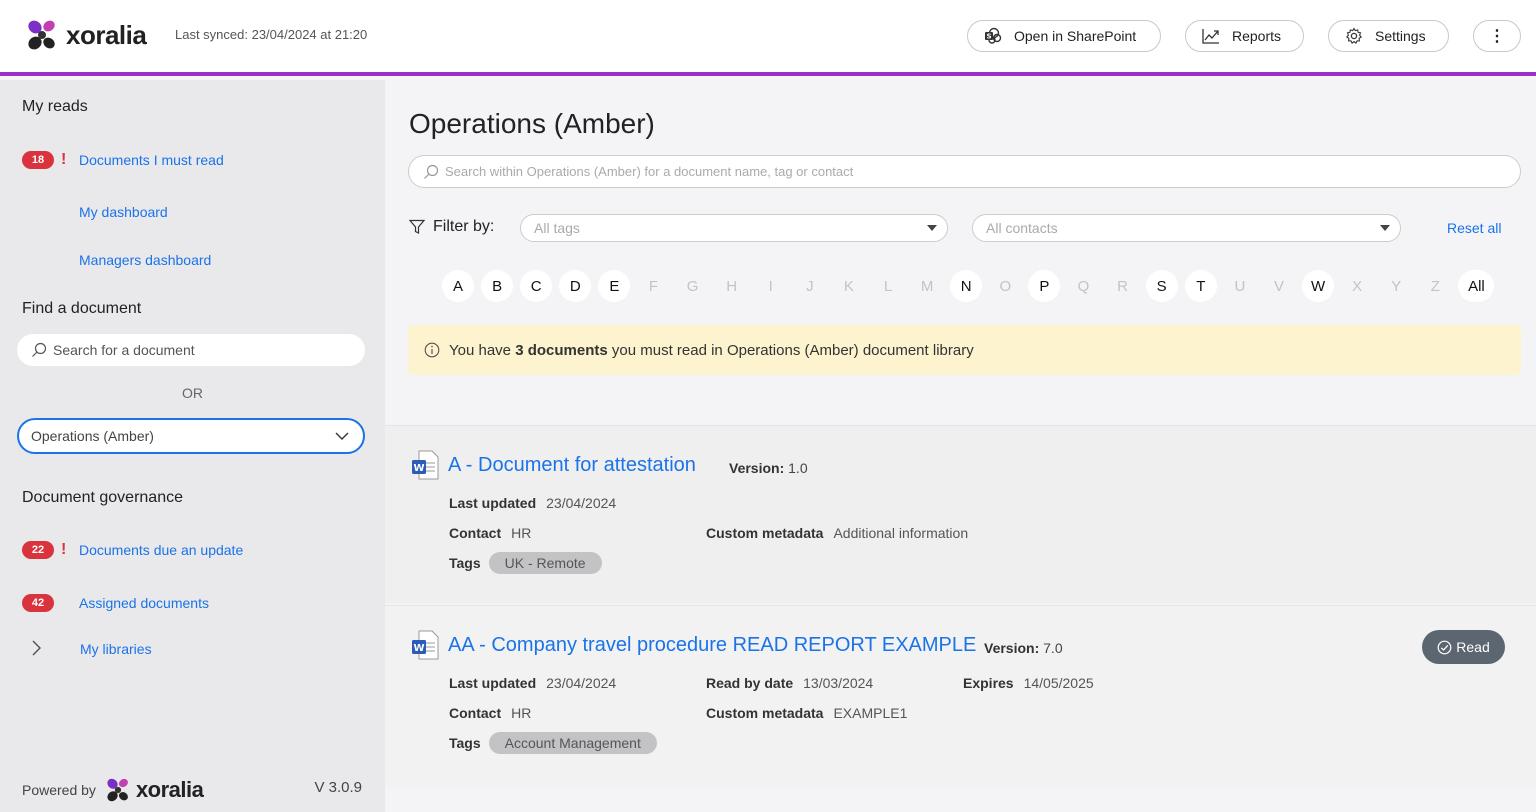  I want to click on alphabet-letter-a: A, so click(458, 286).